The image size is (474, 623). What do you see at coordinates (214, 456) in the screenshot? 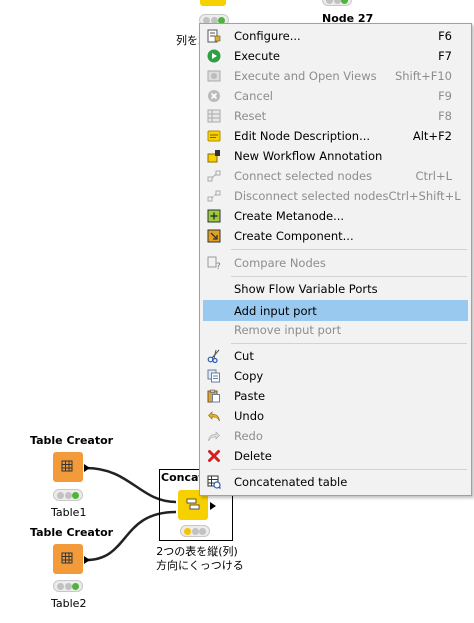
I see `delete-icon` at bounding box center [214, 456].